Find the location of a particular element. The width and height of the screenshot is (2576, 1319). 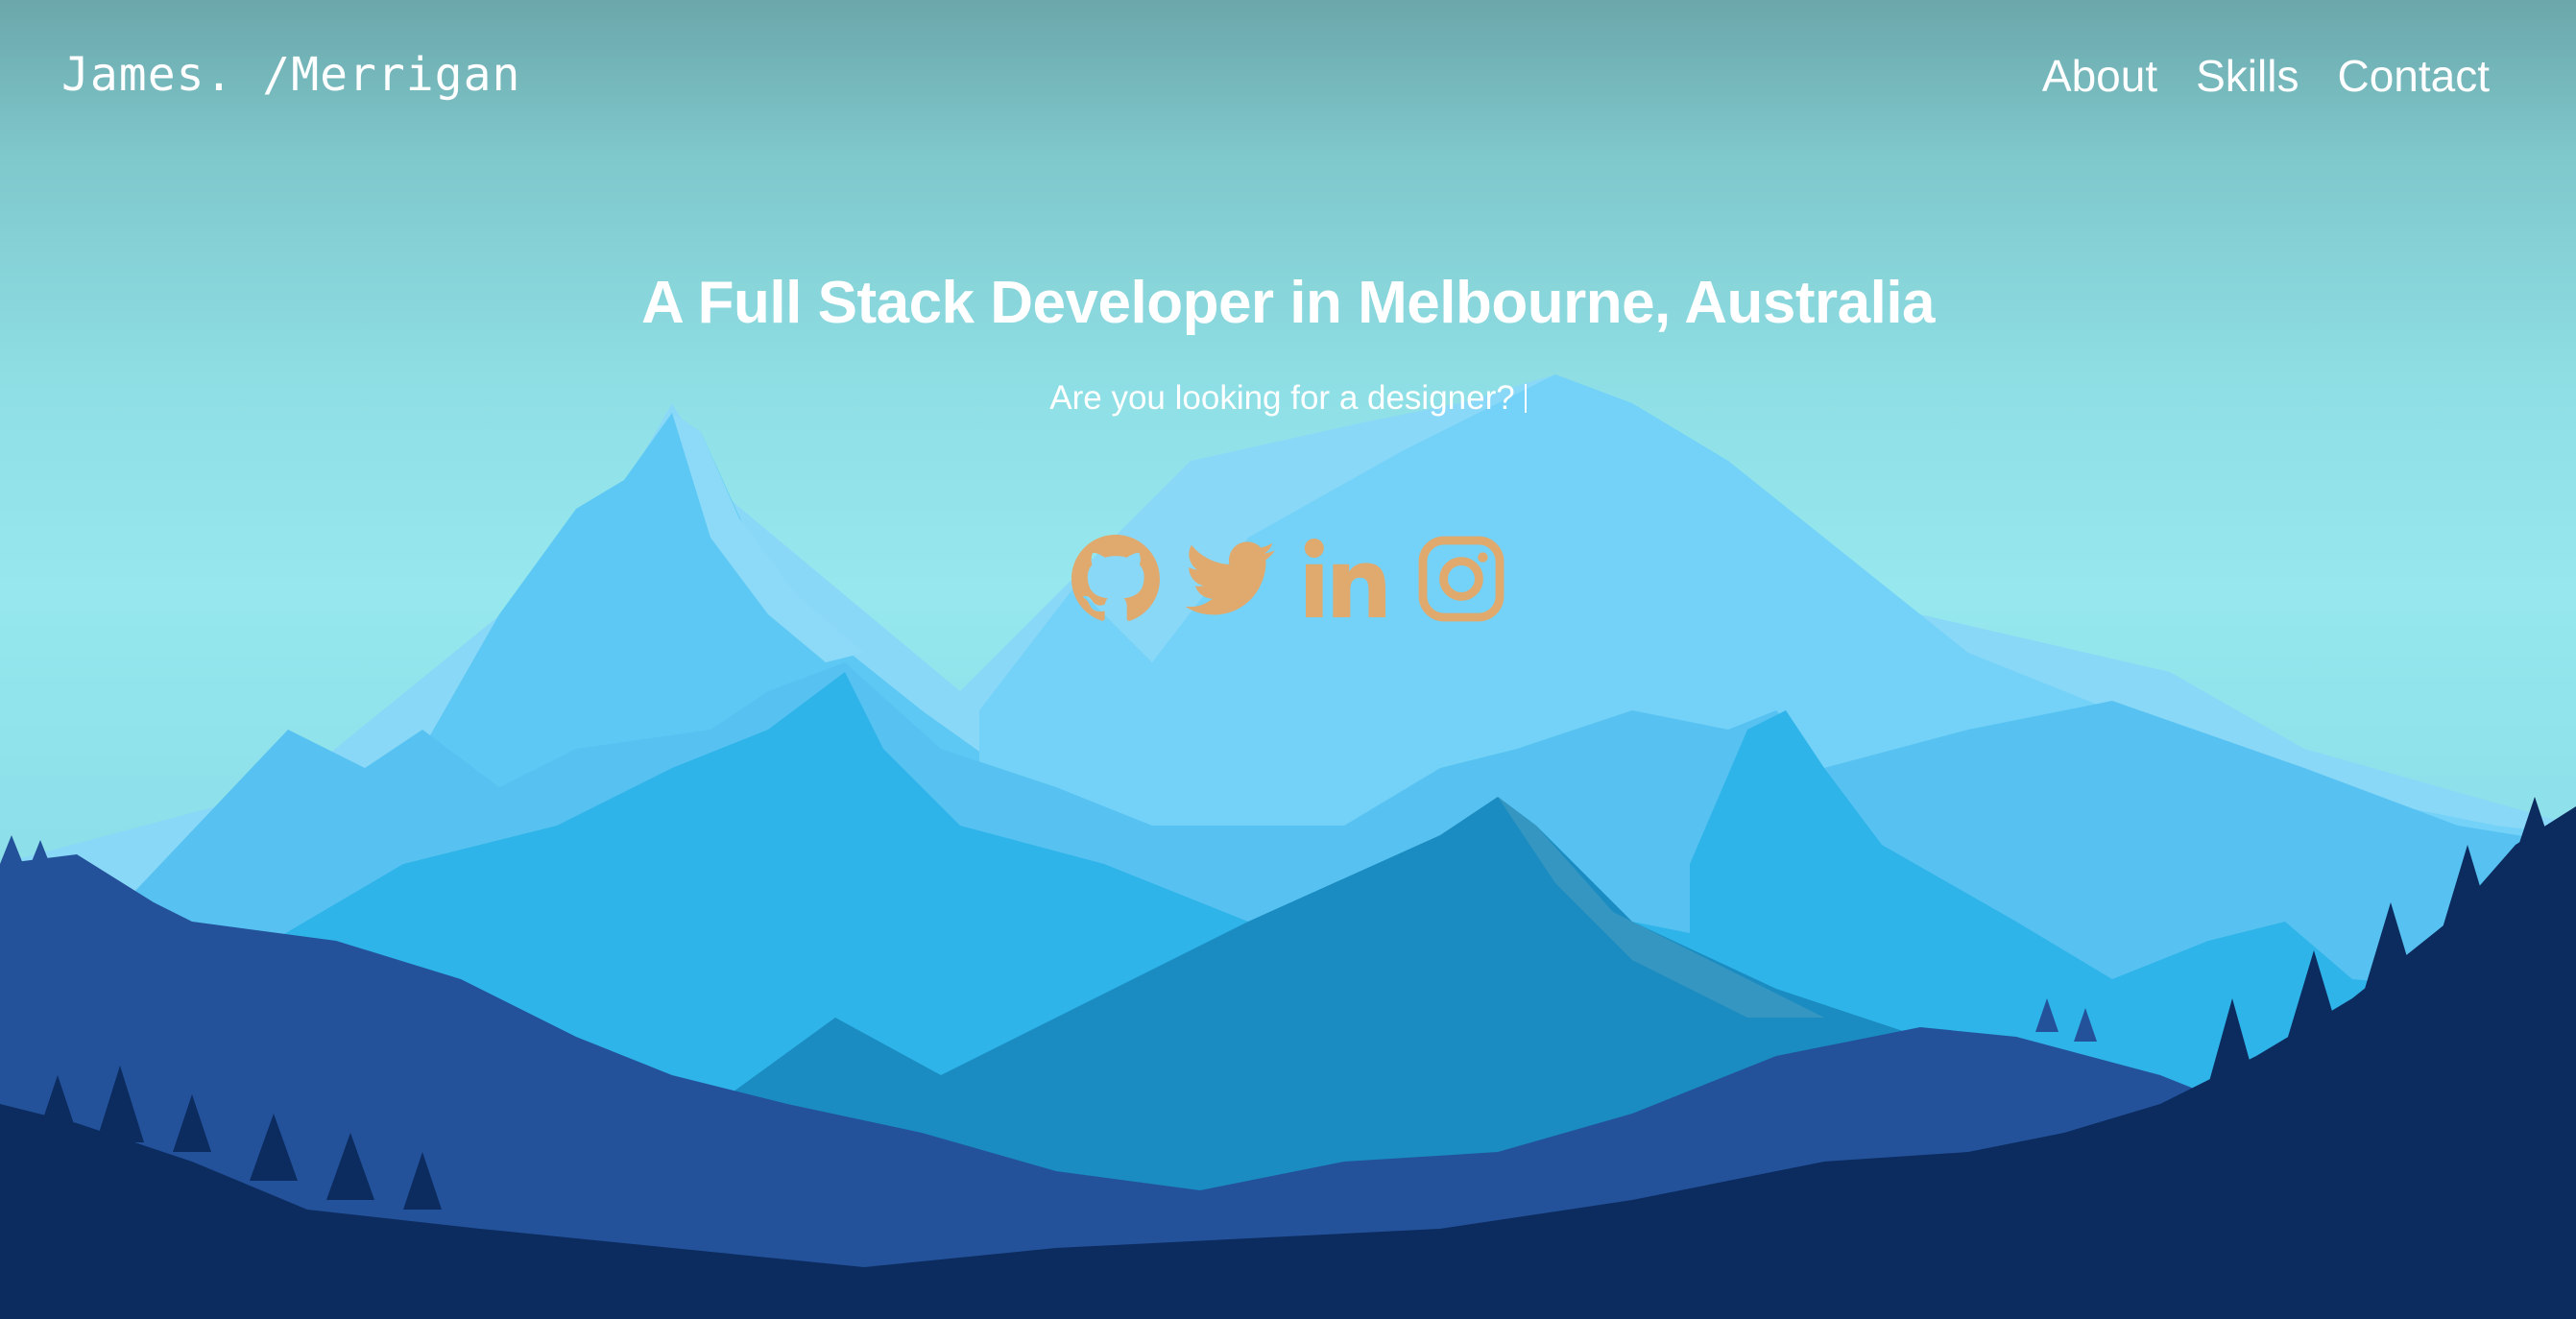

nav-link-contact: Contact is located at coordinates (2413, 76).